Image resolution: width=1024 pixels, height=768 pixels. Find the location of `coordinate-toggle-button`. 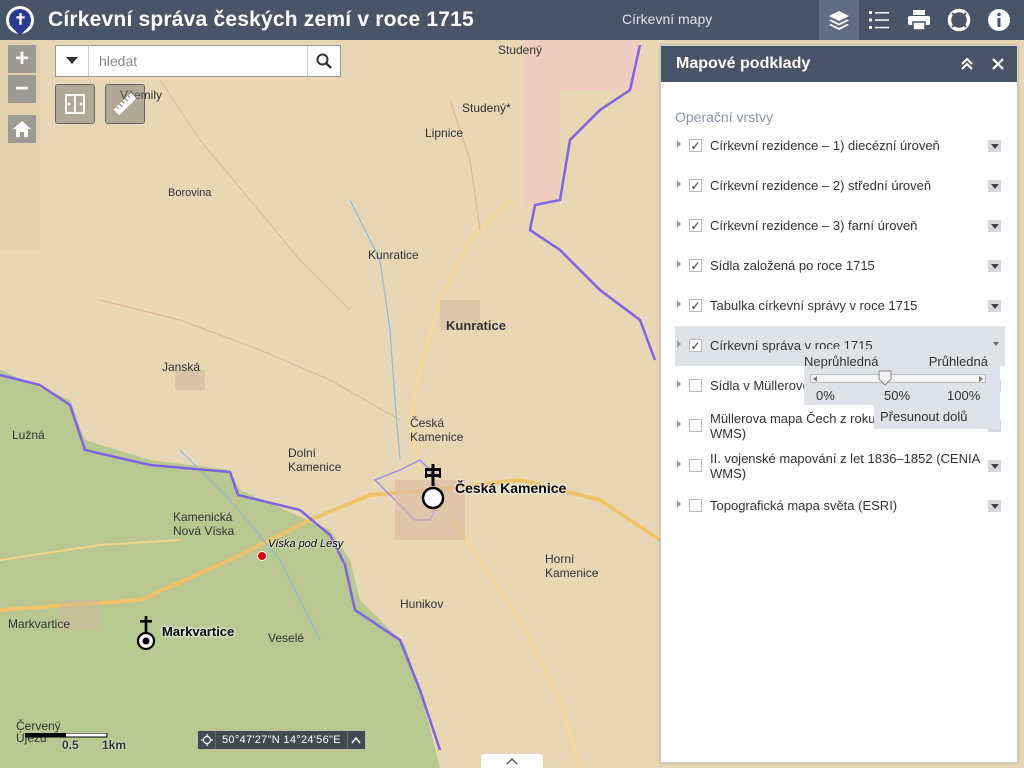

coordinate-toggle-button is located at coordinates (355, 740).